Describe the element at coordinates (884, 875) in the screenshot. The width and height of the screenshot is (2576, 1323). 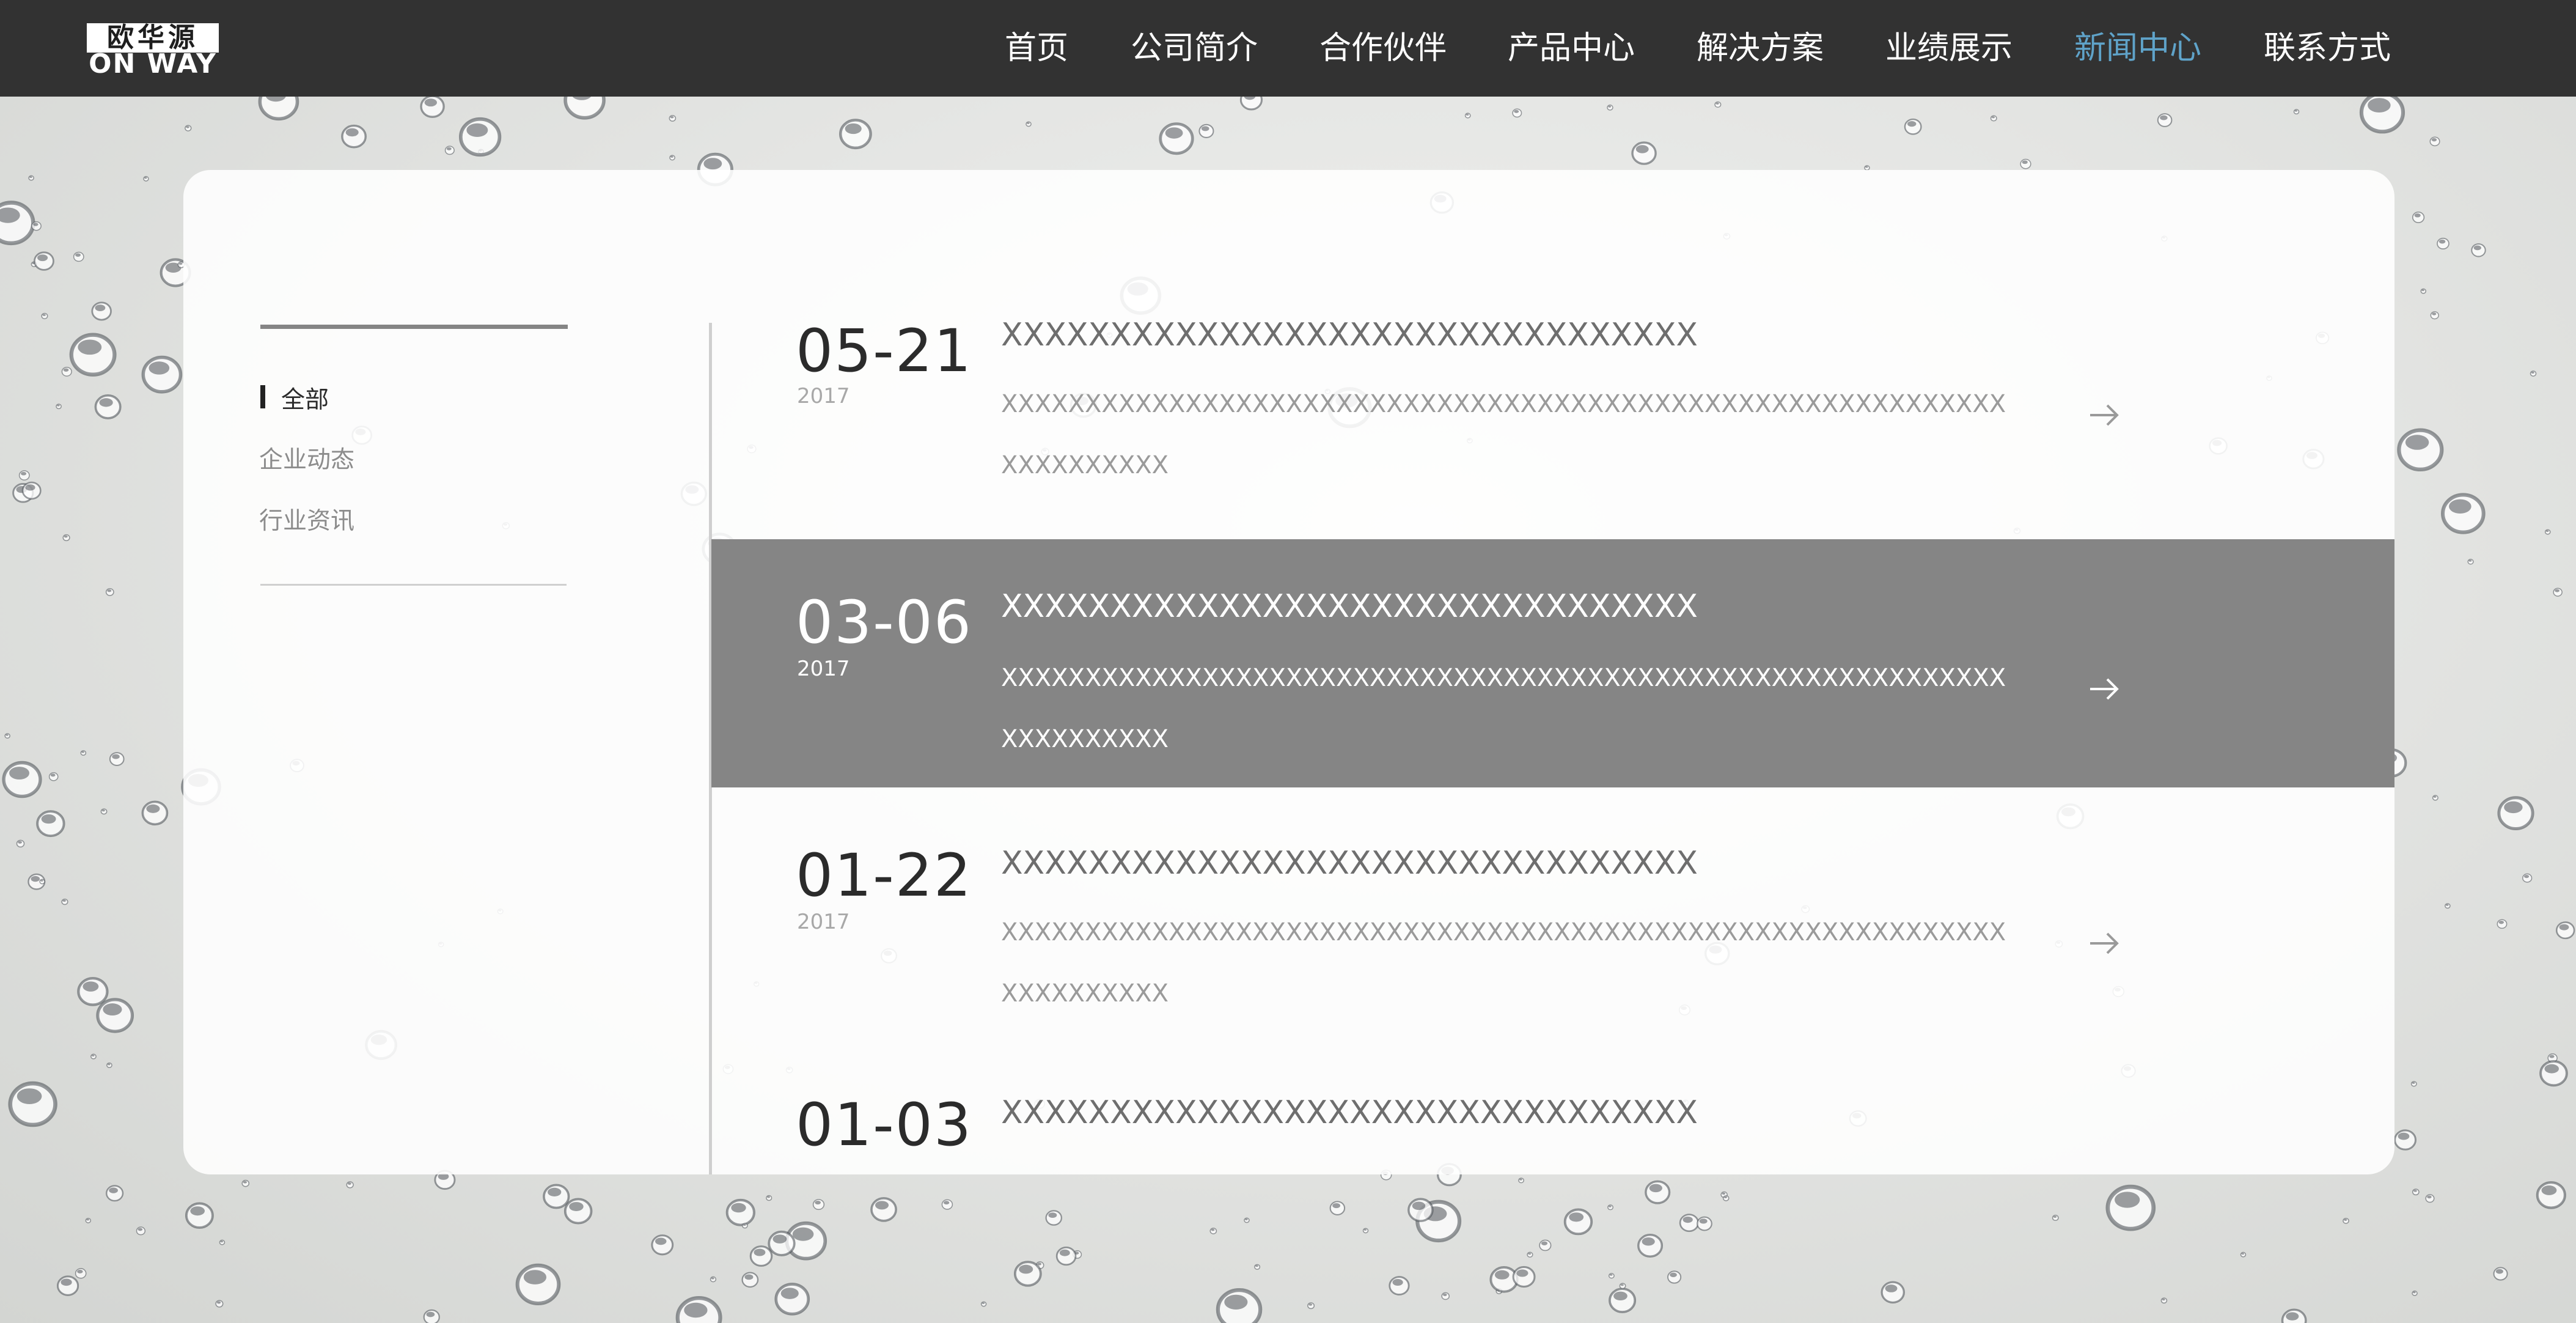
I see `news-date: 01-22` at that location.